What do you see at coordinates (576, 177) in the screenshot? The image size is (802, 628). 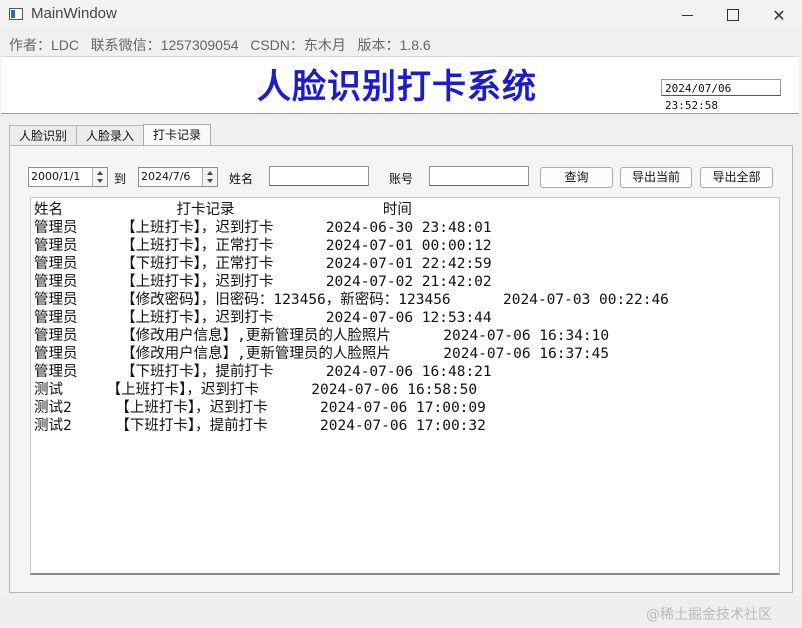 I see `query-button: 查询` at bounding box center [576, 177].